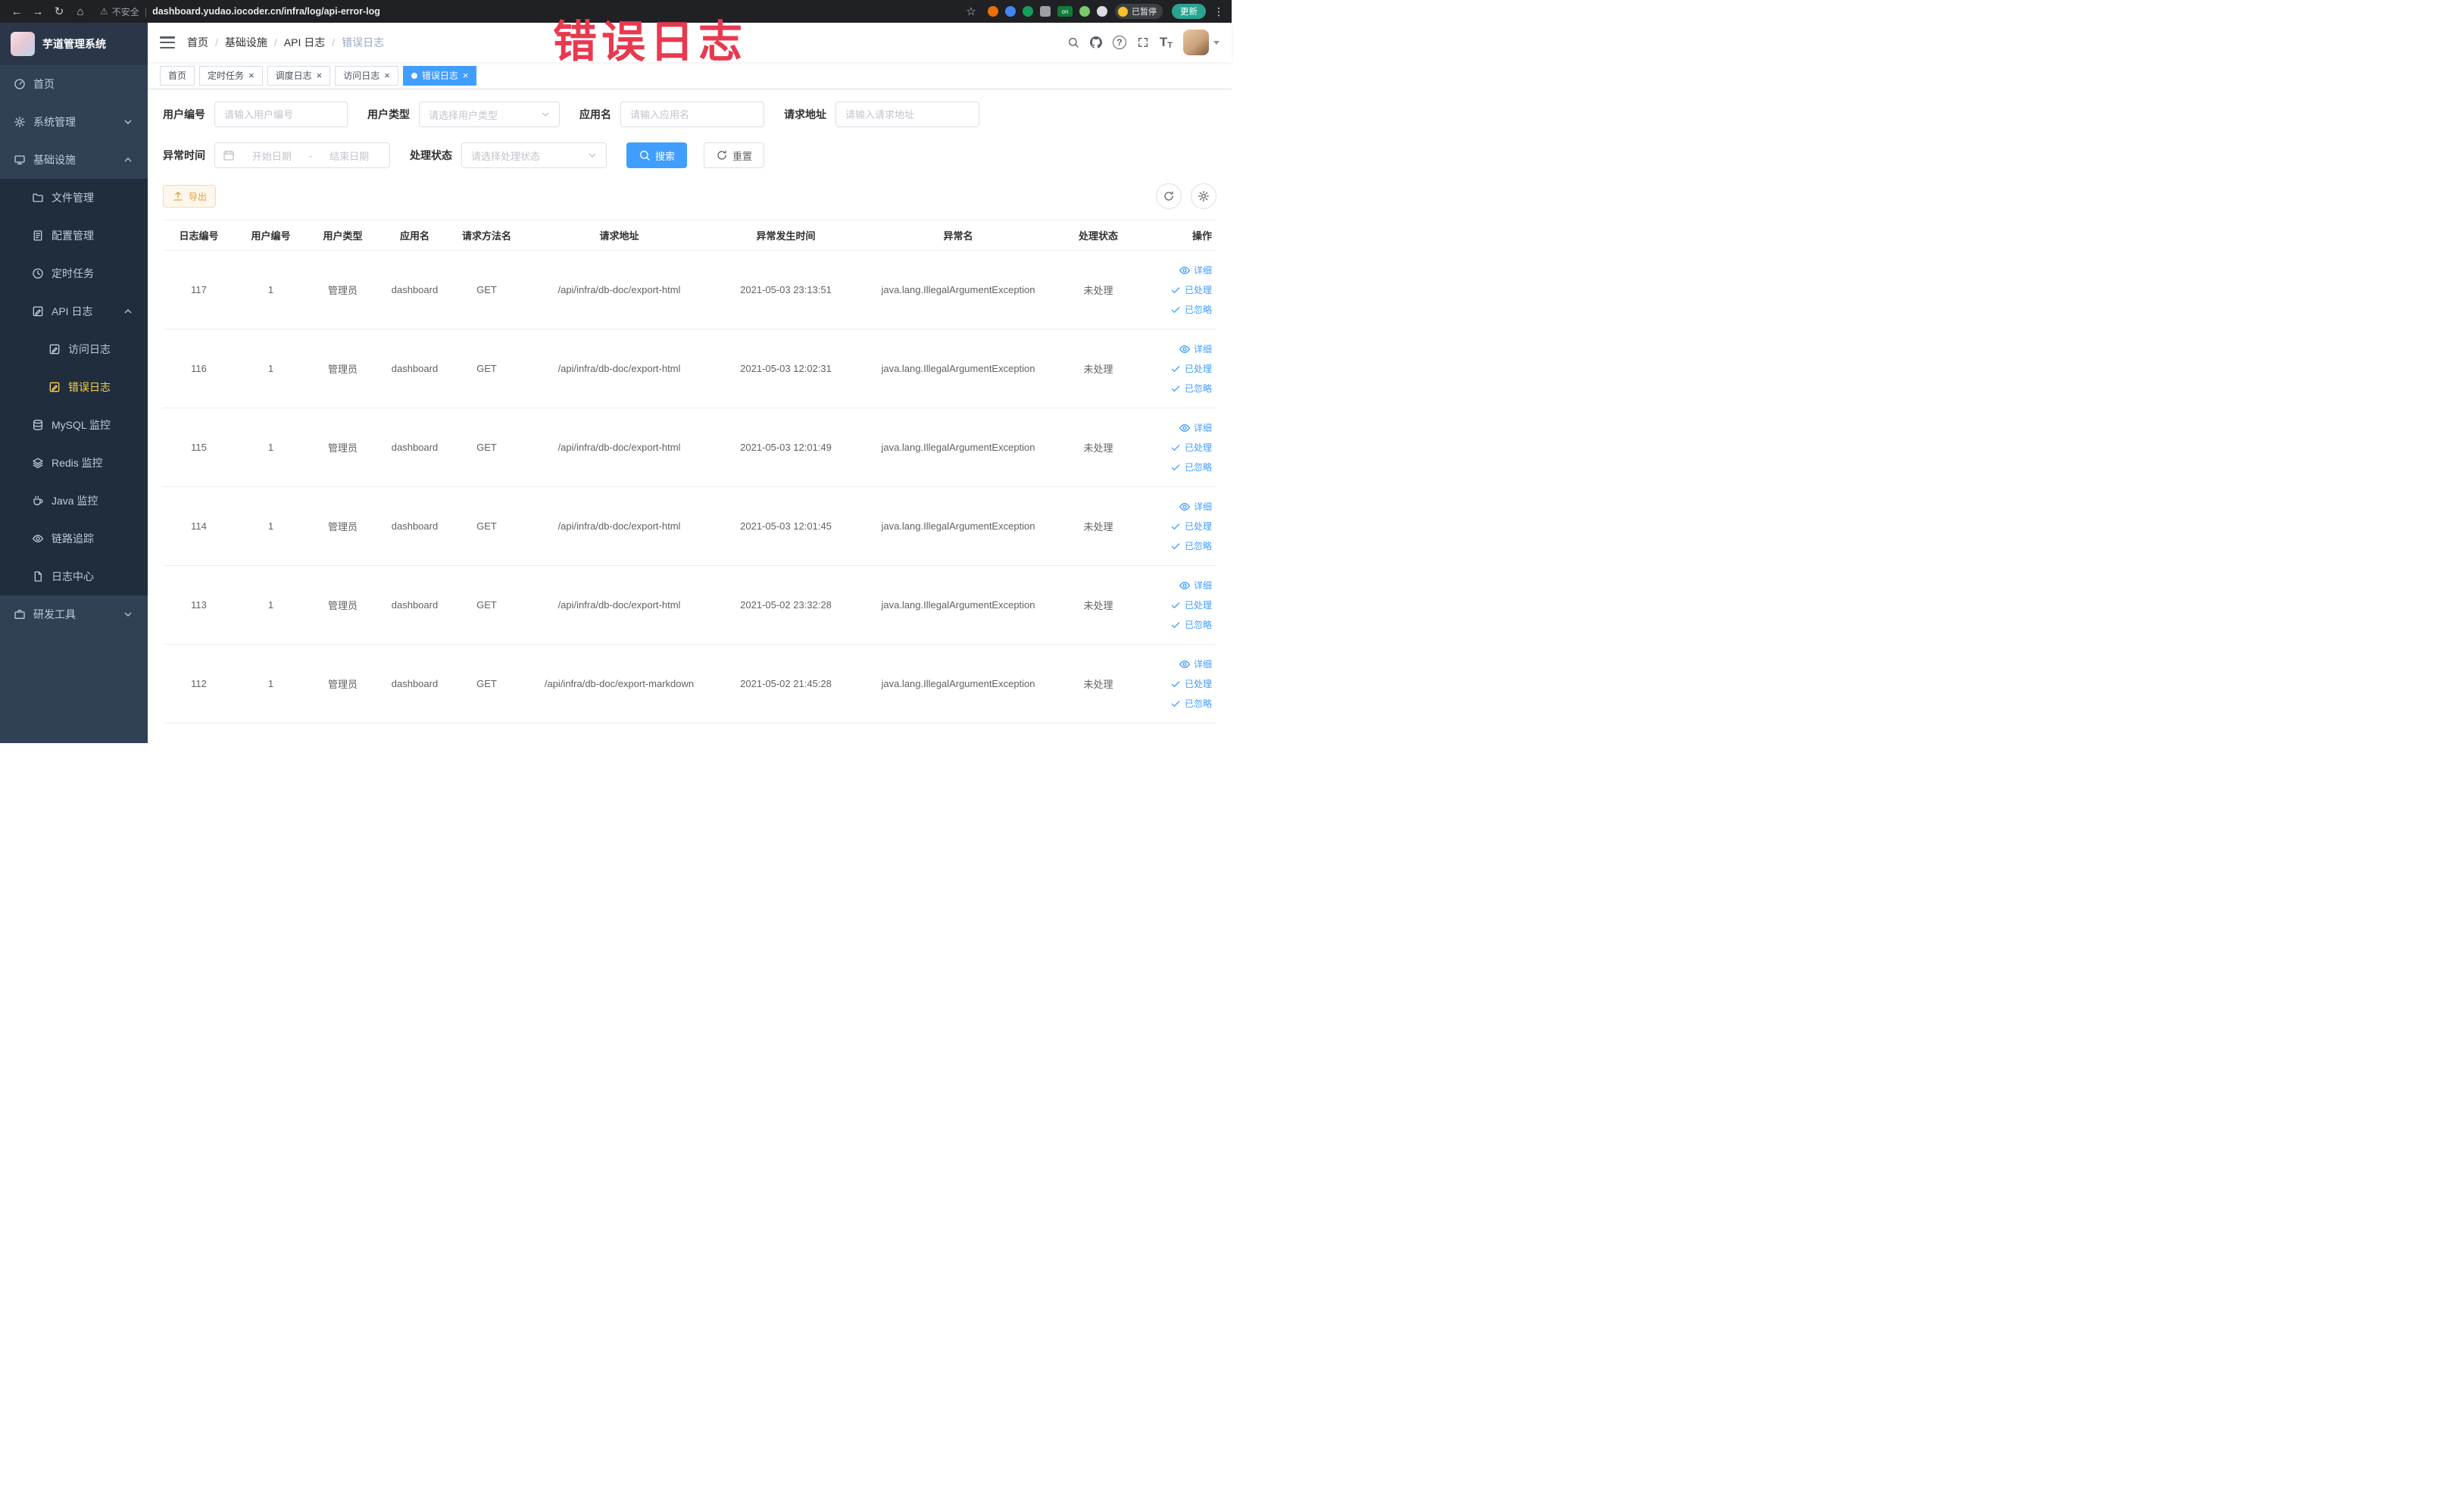  I want to click on fullscreen-icon, so click(1143, 42).